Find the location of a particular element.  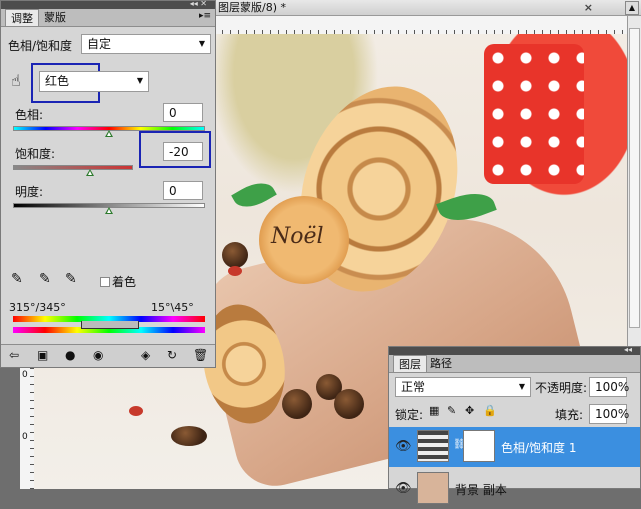

channel-value: 红色 is located at coordinates (57, 81).